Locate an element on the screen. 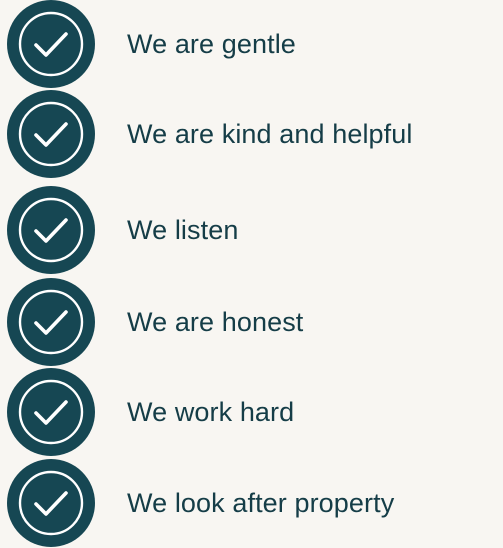  list-item-label: We work hard is located at coordinates (211, 412).